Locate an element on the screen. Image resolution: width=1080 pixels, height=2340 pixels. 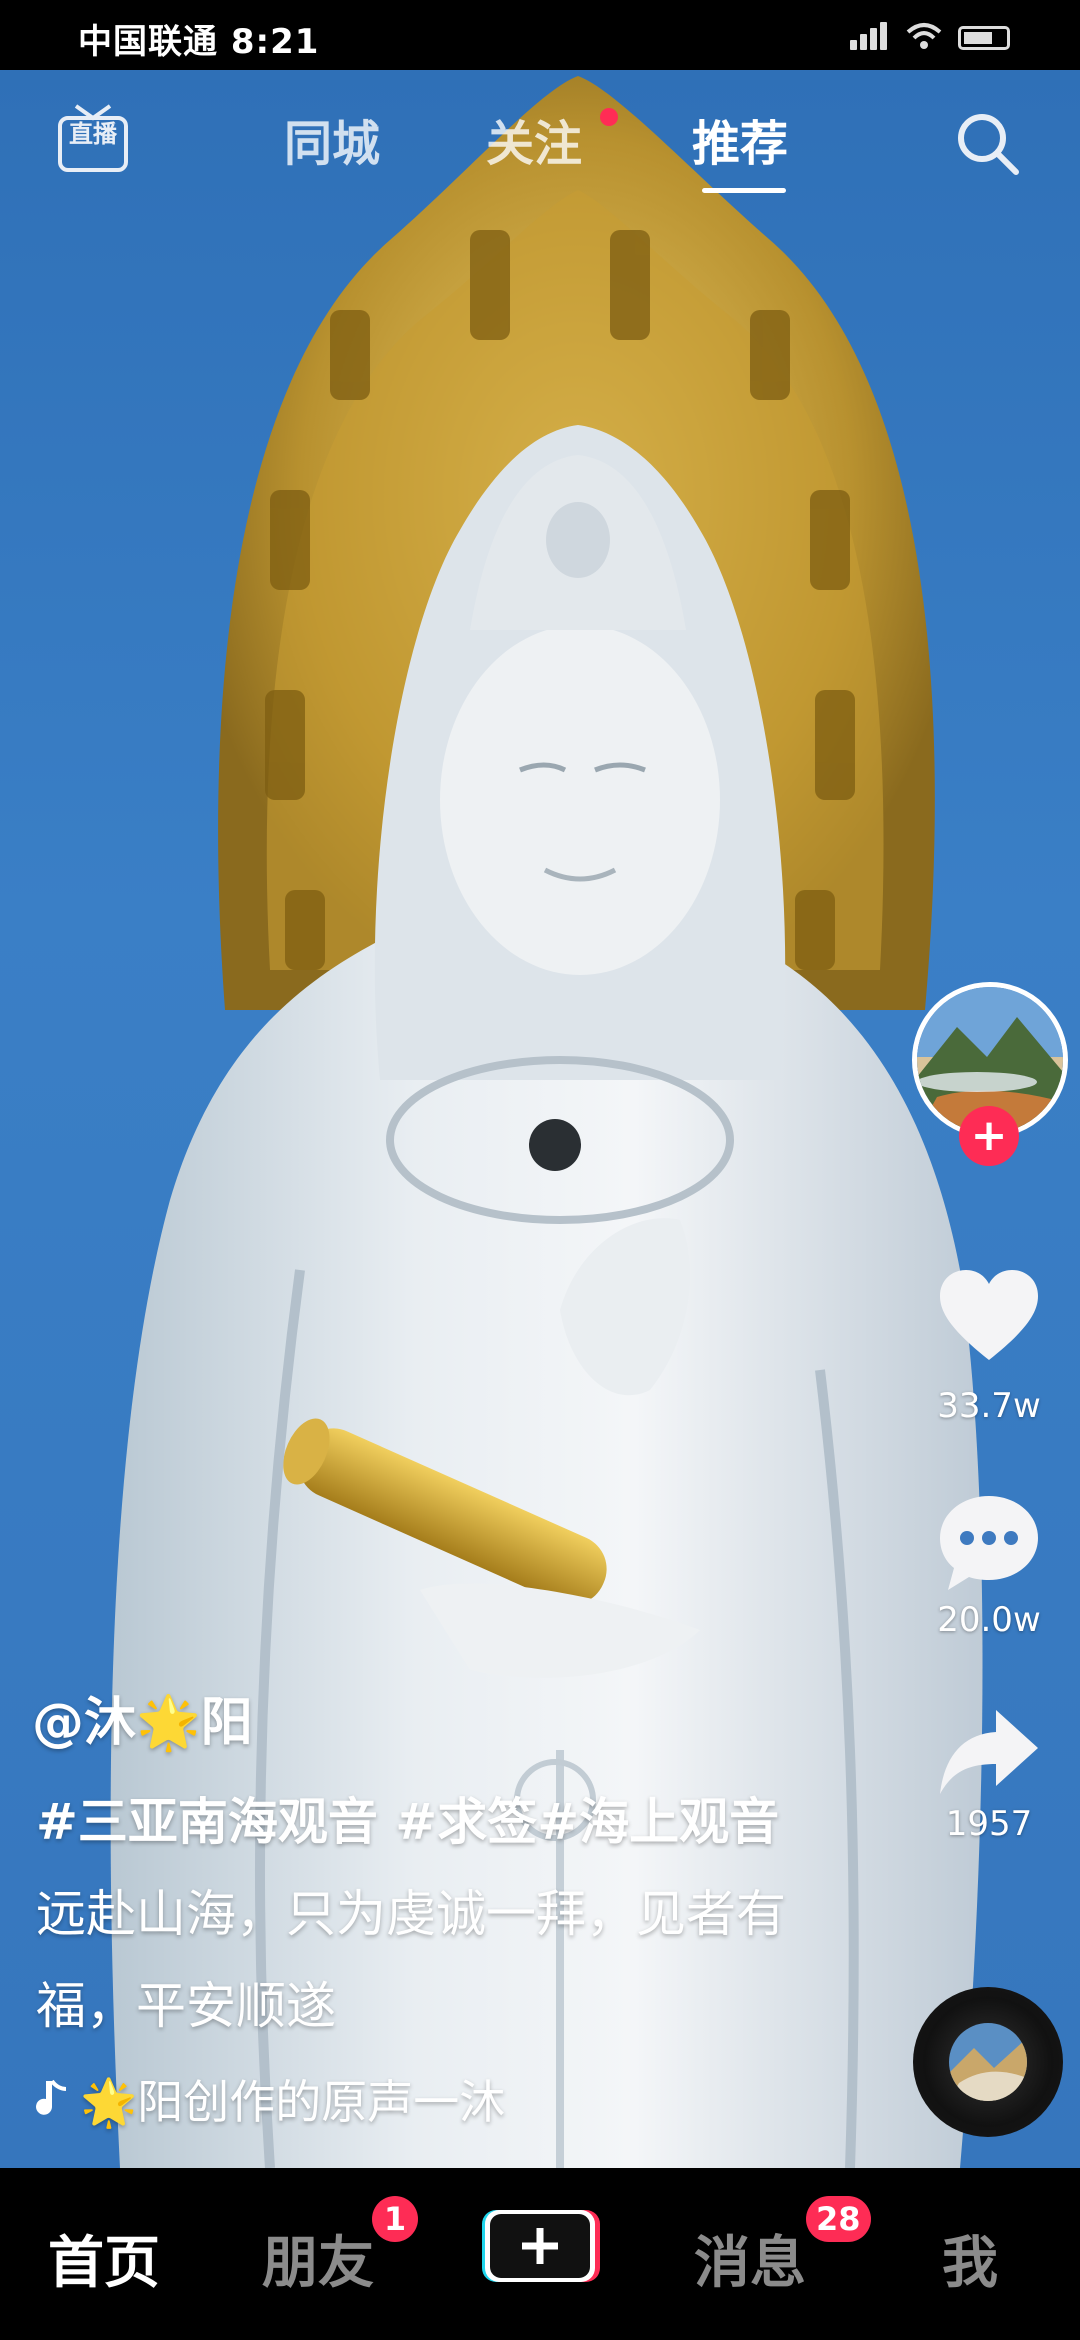
status-icons is located at coordinates (930, 38).